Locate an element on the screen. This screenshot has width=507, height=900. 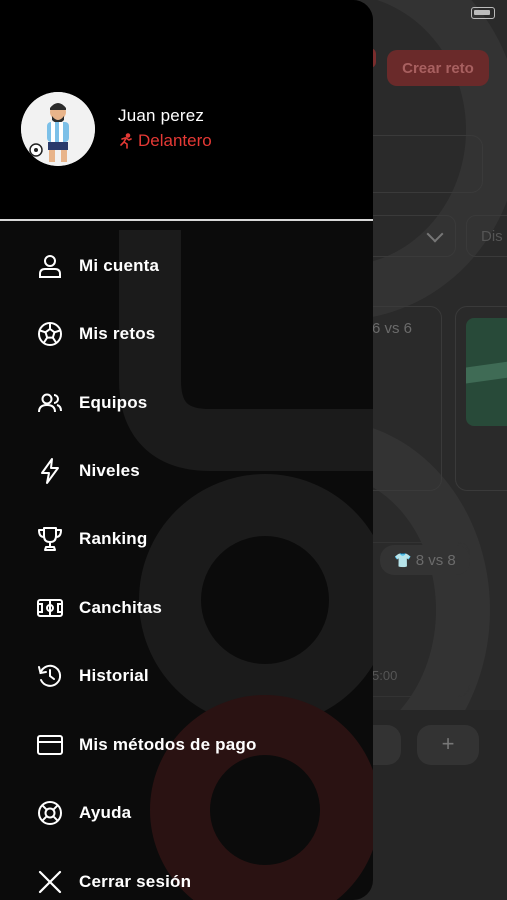
help-icon is located at coordinates (50, 813).